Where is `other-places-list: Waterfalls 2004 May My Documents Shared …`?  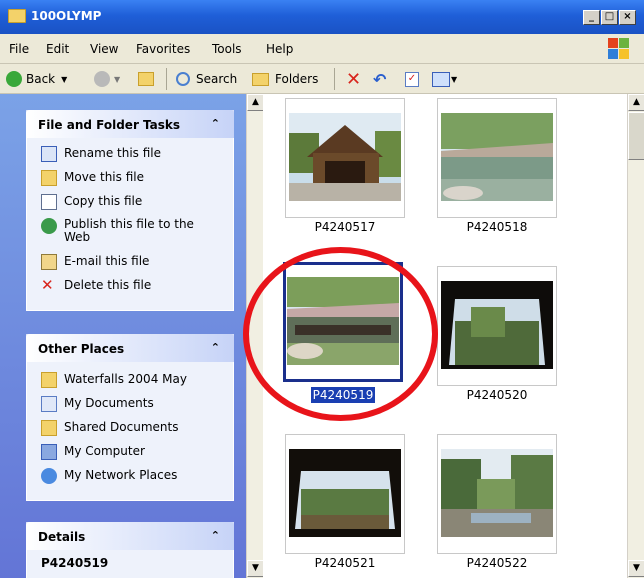
other-places-list: Waterfalls 2004 May My Documents Shared … is located at coordinates (130, 431).